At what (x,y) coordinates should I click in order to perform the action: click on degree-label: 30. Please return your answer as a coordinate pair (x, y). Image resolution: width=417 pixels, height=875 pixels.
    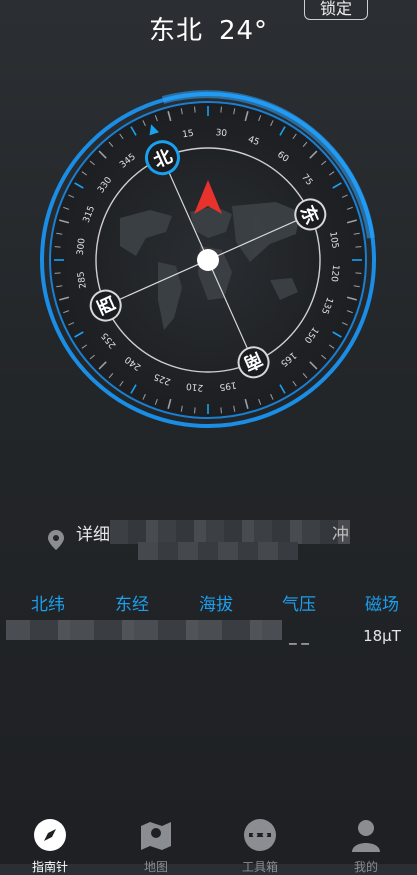
    Looking at the image, I should click on (221, 133).